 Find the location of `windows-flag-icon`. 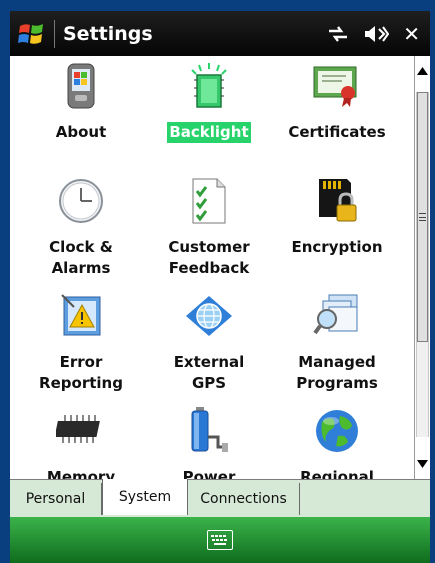

windows-flag-icon is located at coordinates (30, 33).